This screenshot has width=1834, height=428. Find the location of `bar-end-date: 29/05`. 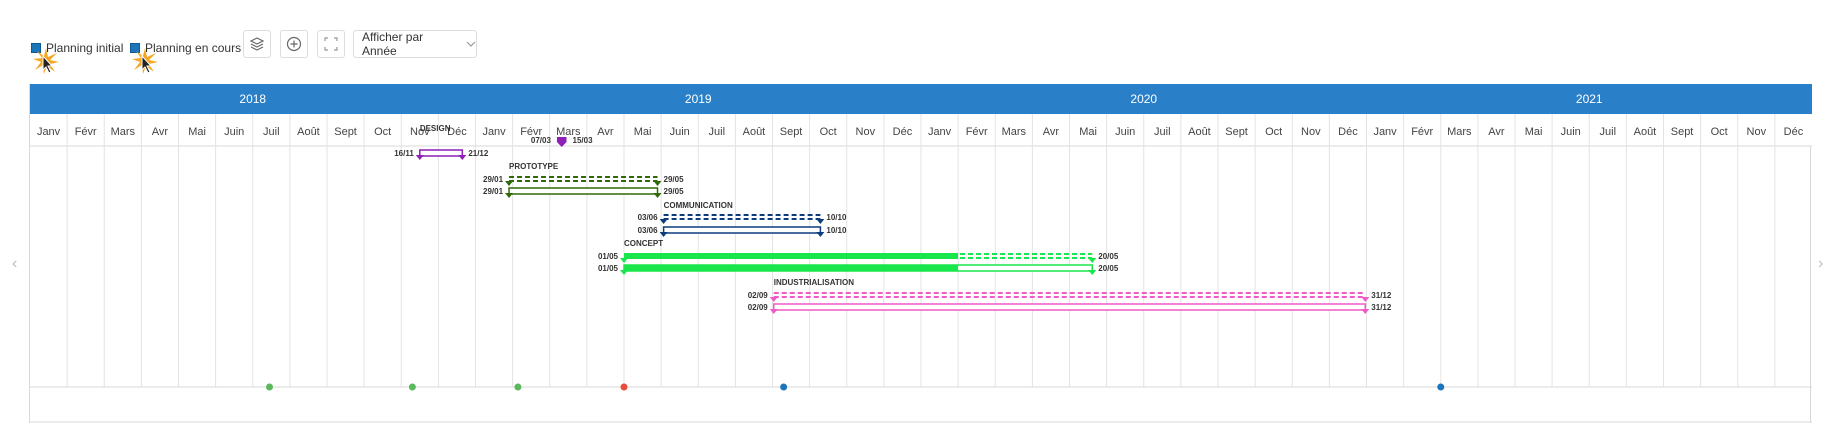

bar-end-date: 29/05 is located at coordinates (674, 191).